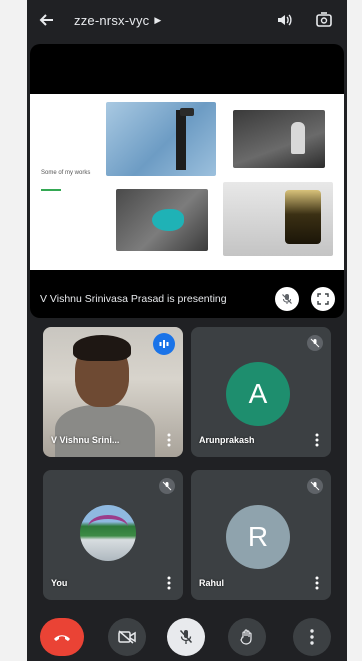  Describe the element at coordinates (51, 190) in the screenshot. I see `slide-title-underline` at that location.